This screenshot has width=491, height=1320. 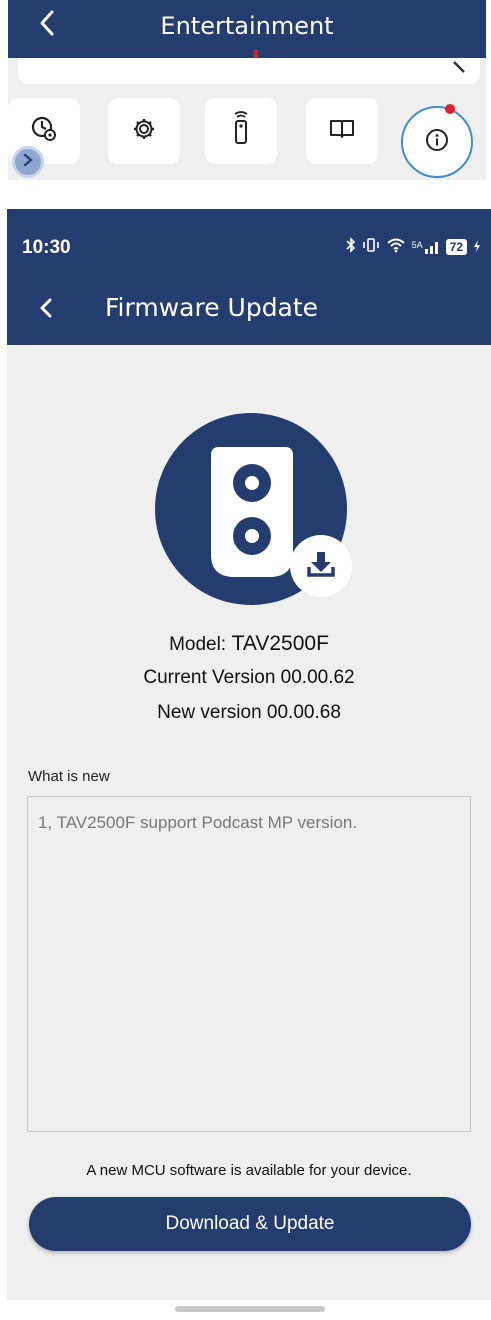 What do you see at coordinates (351, 247) in the screenshot?
I see `bluetooth-icon` at bounding box center [351, 247].